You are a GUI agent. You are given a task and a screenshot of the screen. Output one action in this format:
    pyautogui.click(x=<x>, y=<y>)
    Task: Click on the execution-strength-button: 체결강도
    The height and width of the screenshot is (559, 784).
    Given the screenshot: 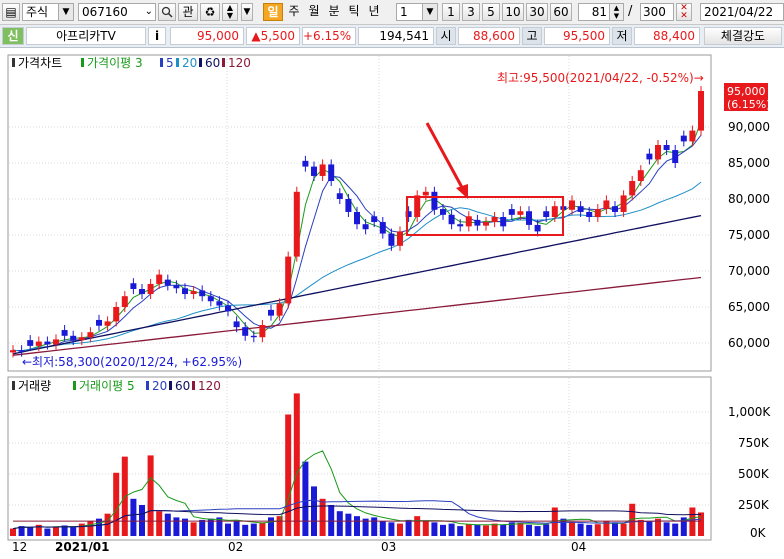 What is the action you would take?
    pyautogui.click(x=743, y=36)
    